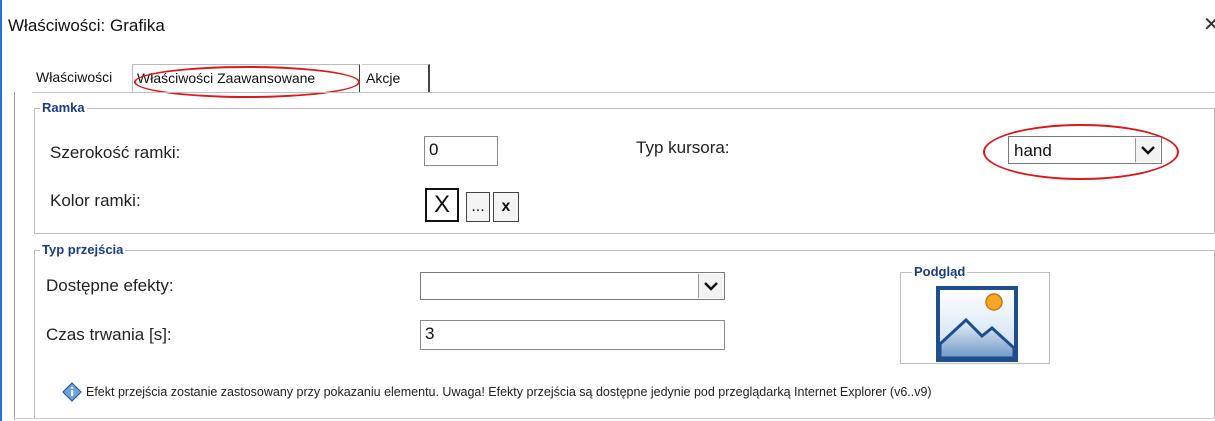 This screenshot has height=421, width=1215. What do you see at coordinates (110, 285) in the screenshot?
I see `effects-label: Dostępne efekty:` at bounding box center [110, 285].